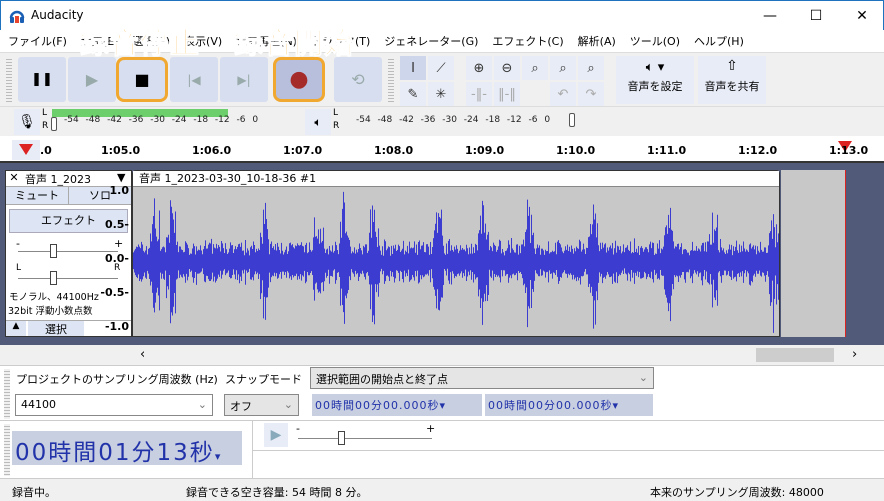 The width and height of the screenshot is (884, 501). Describe the element at coordinates (758, 150) in the screenshot. I see `ruler-tick-label: 1:12.0` at that location.